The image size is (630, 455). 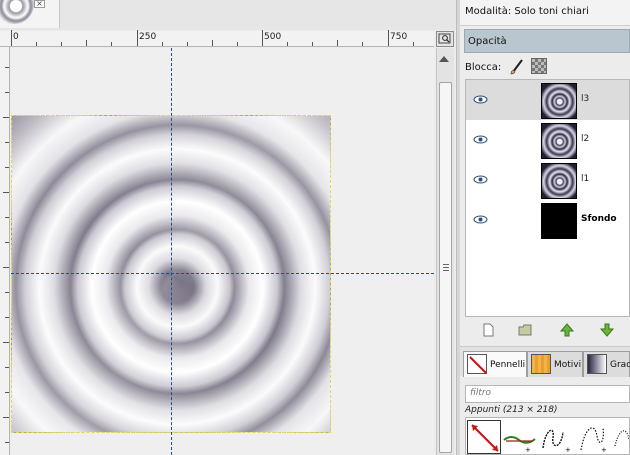 I want to click on brush-sketch-2: +, so click(x=592, y=437).